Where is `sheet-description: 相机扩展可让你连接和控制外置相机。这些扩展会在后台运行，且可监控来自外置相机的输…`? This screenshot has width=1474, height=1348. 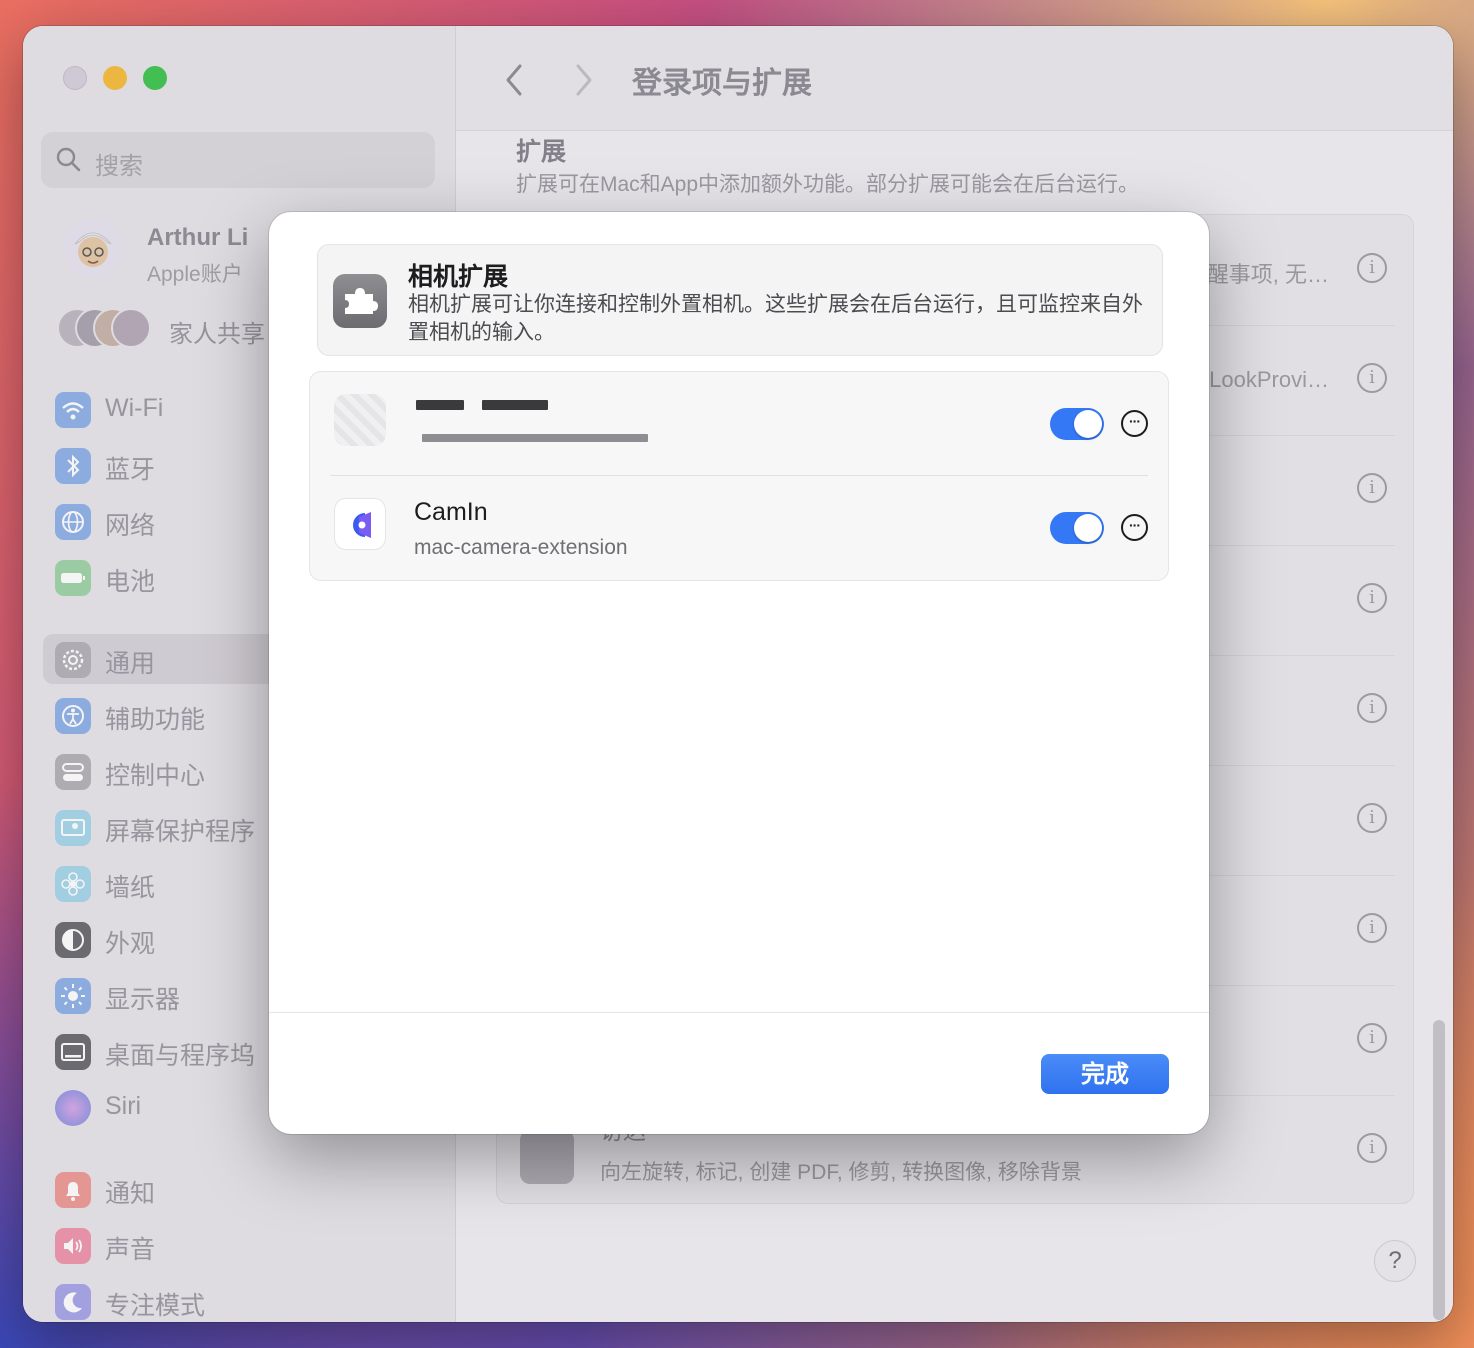 sheet-description: 相机扩展可让你连接和控制外置相机。这些扩展会在后台运行，且可监控来自外置相机的输… is located at coordinates (775, 318).